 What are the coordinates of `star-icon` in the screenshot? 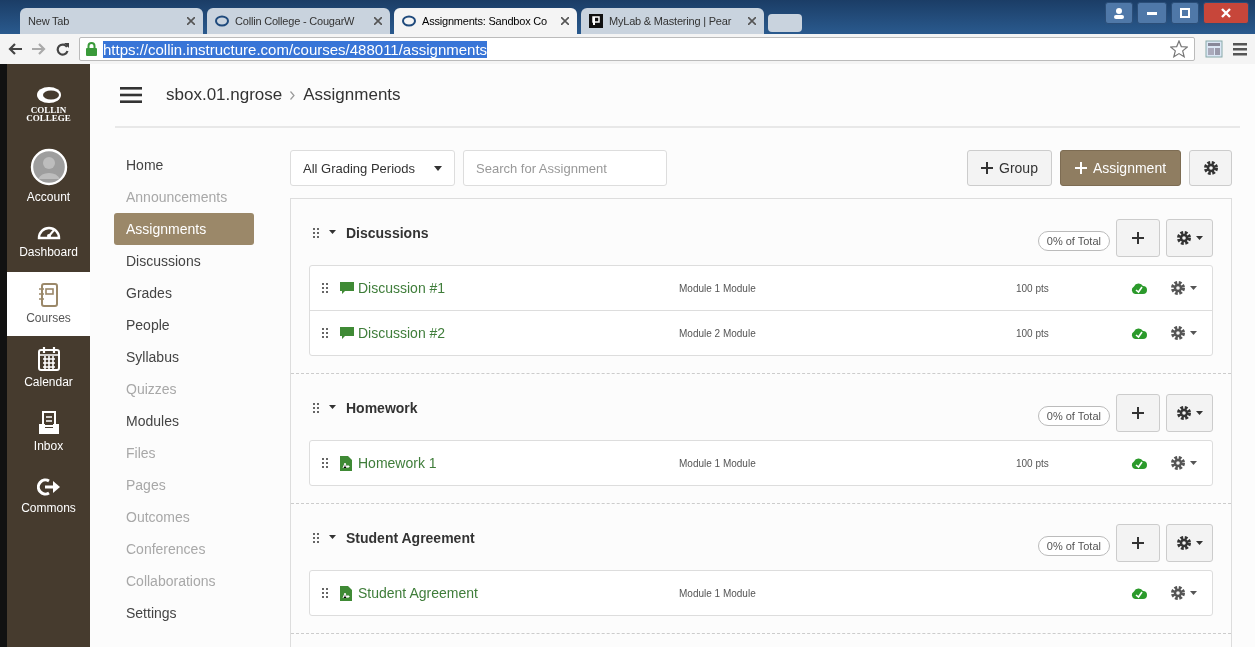 It's located at (1179, 49).